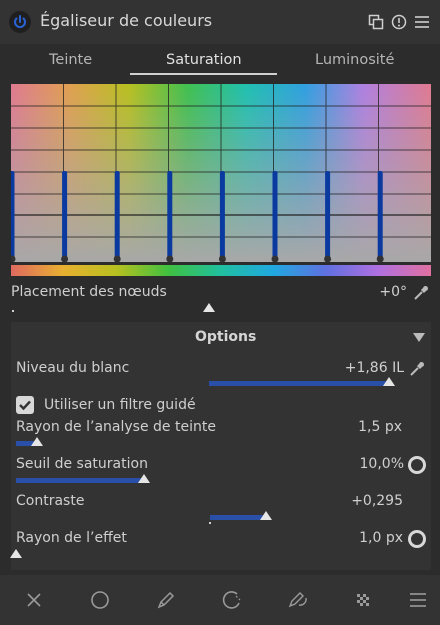  Describe the element at coordinates (376, 22) in the screenshot. I see `duplicate-icon` at that location.